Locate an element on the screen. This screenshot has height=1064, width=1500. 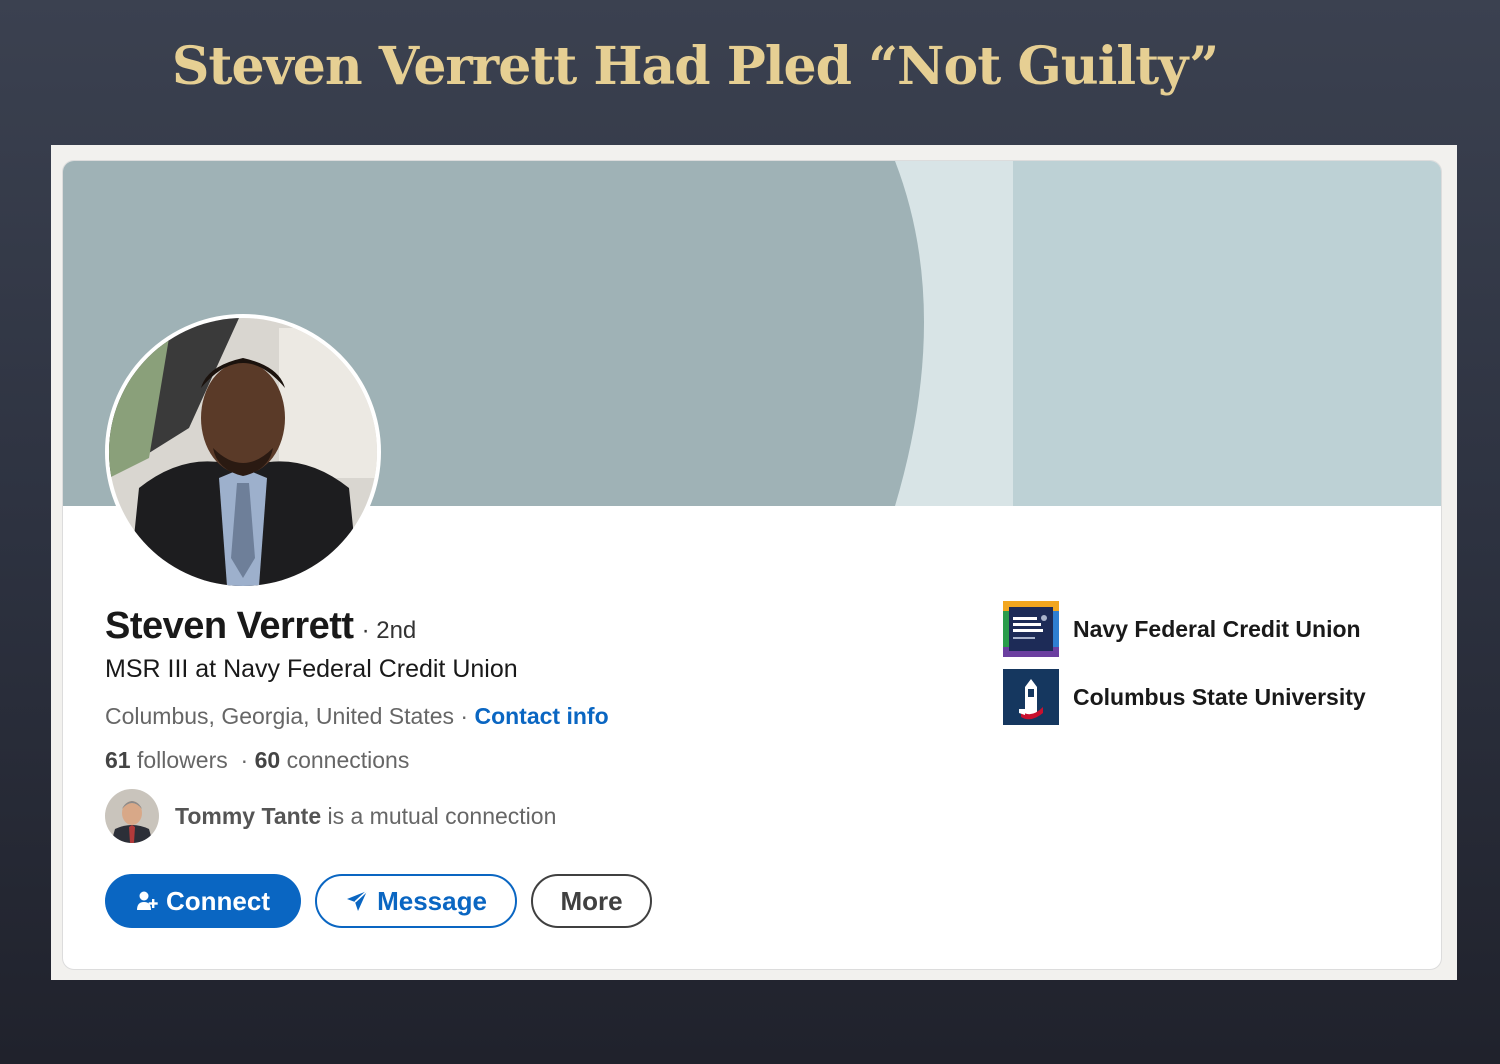
profile-headline: MSR III at Navy Federal Credit Union is located at coordinates (311, 669).